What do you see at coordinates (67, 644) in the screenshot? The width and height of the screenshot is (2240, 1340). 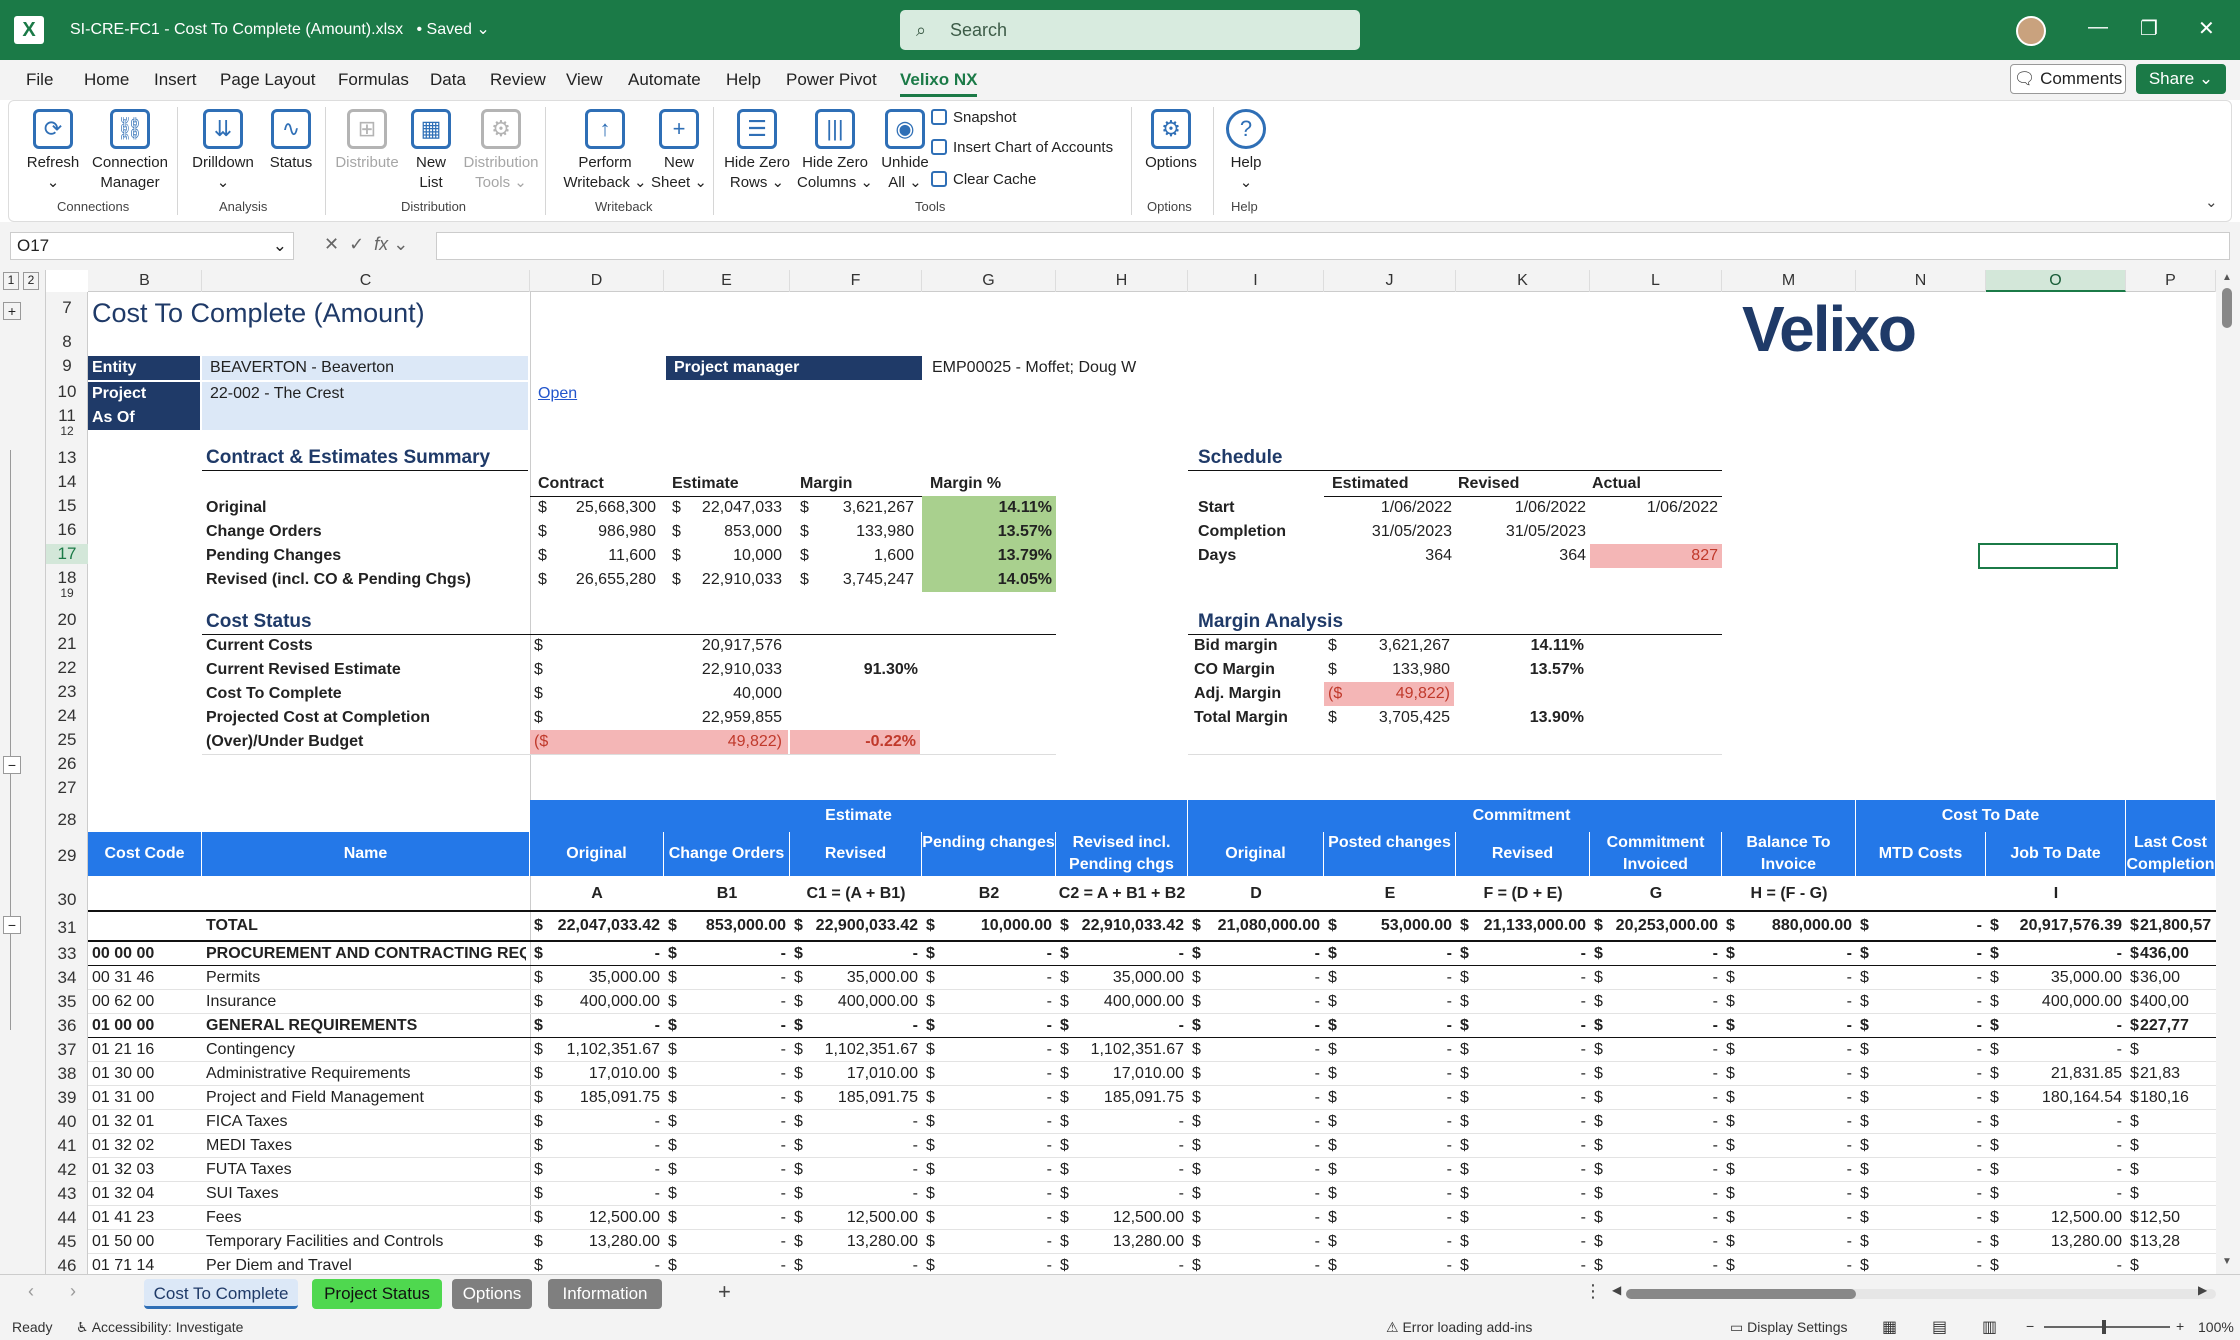 I see `row-header: 21` at bounding box center [67, 644].